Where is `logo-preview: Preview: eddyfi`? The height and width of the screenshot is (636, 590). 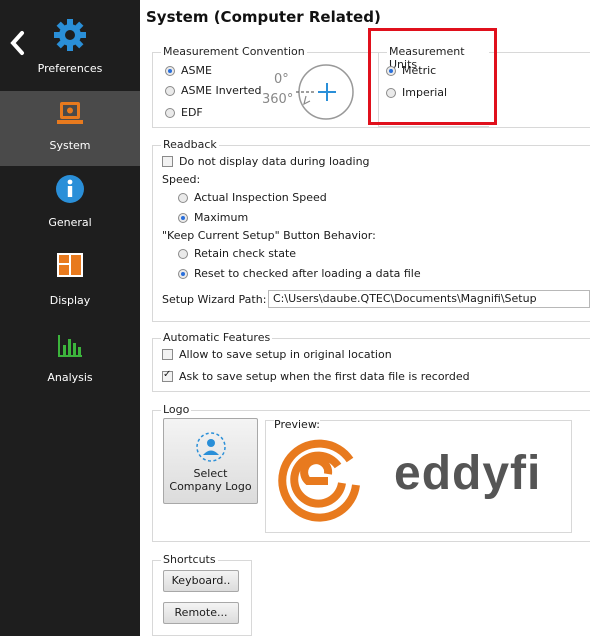
logo-preview: Preview: eddyfi is located at coordinates (418, 475).